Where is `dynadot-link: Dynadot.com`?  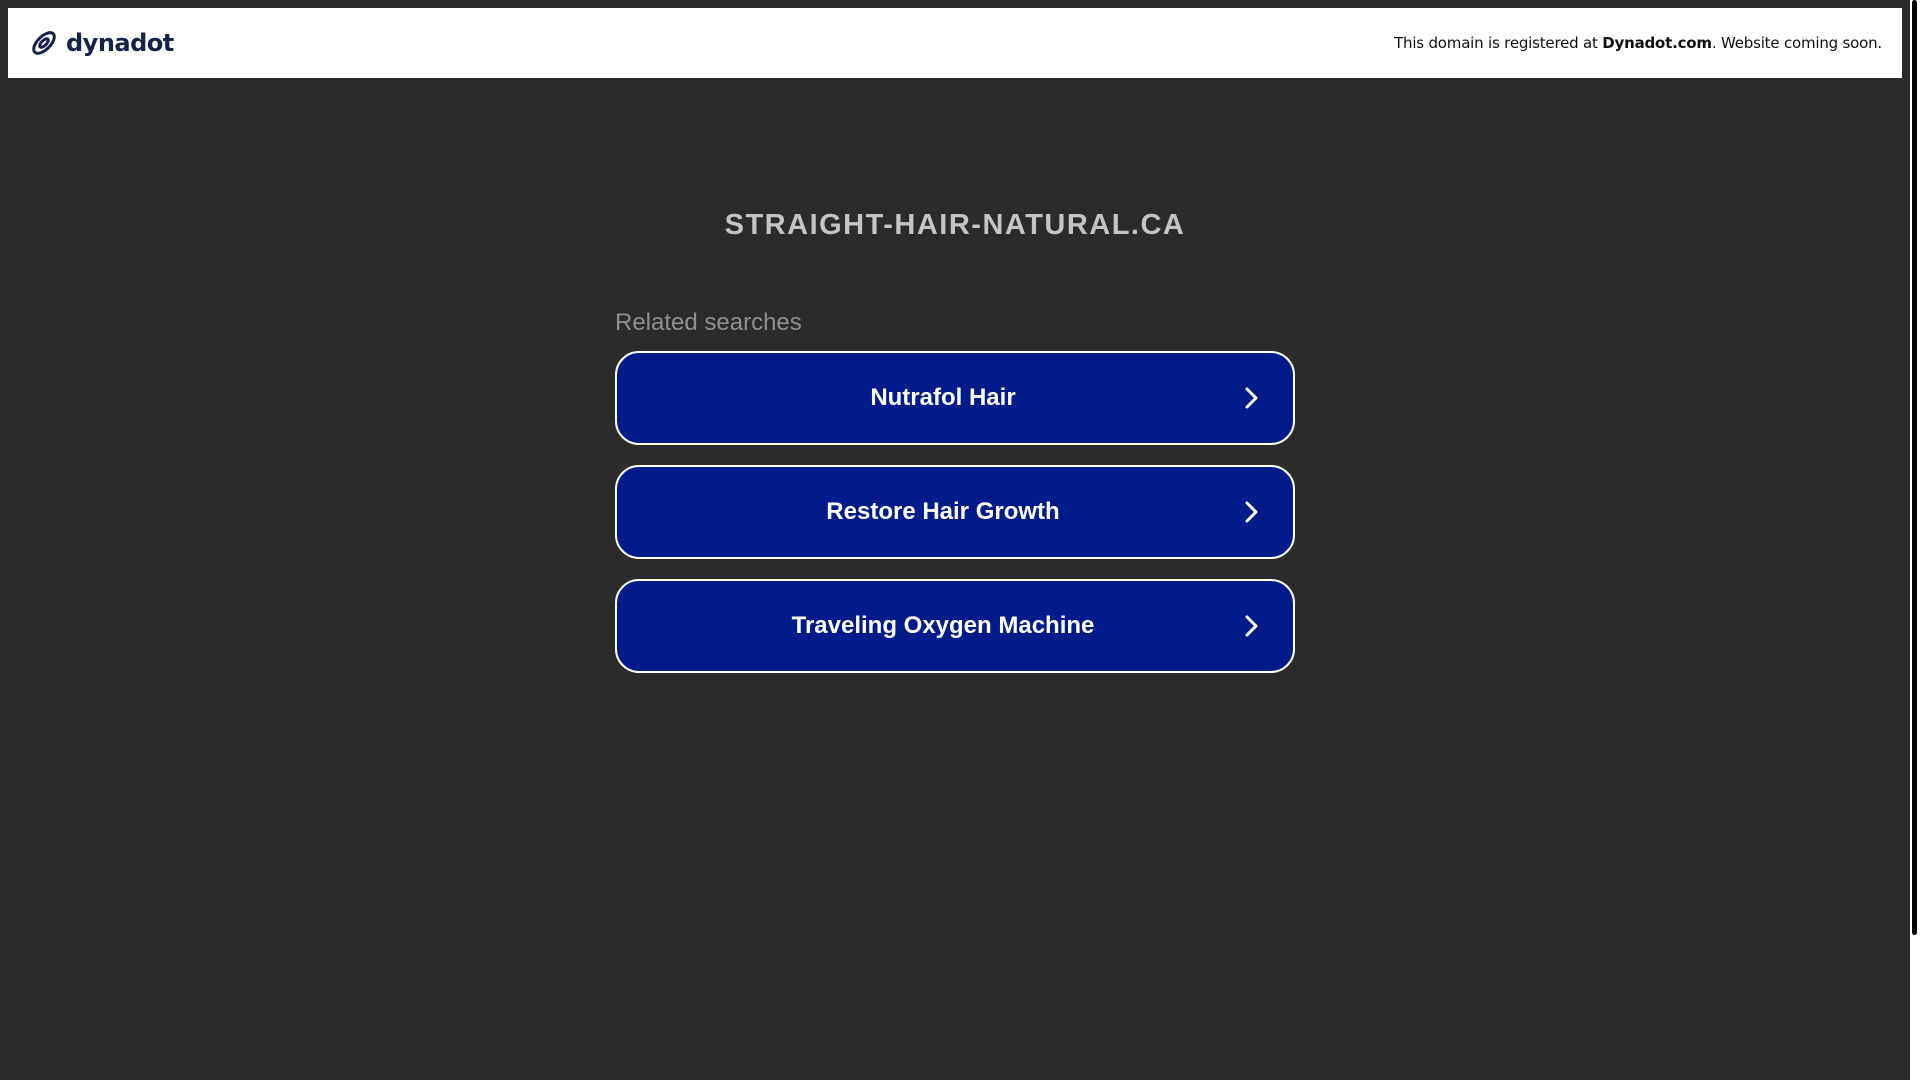
dynadot-link: Dynadot.com is located at coordinates (1657, 43).